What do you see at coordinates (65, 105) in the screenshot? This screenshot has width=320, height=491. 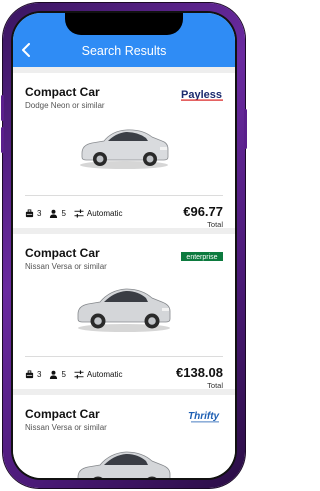 I see `car-model: Dodge Neon or similar` at bounding box center [65, 105].